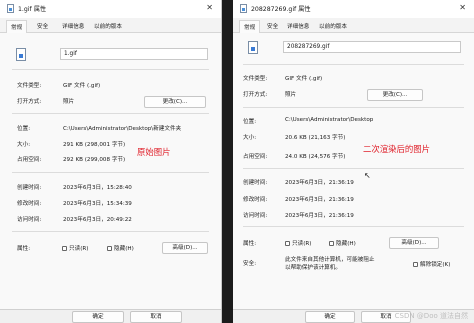  What do you see at coordinates (372, 47) in the screenshot?
I see `filename-field: 208287269.gif` at bounding box center [372, 47].